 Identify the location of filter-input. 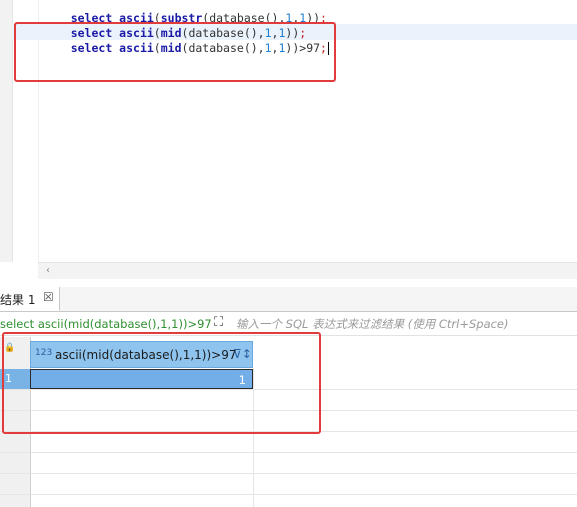
(404, 324).